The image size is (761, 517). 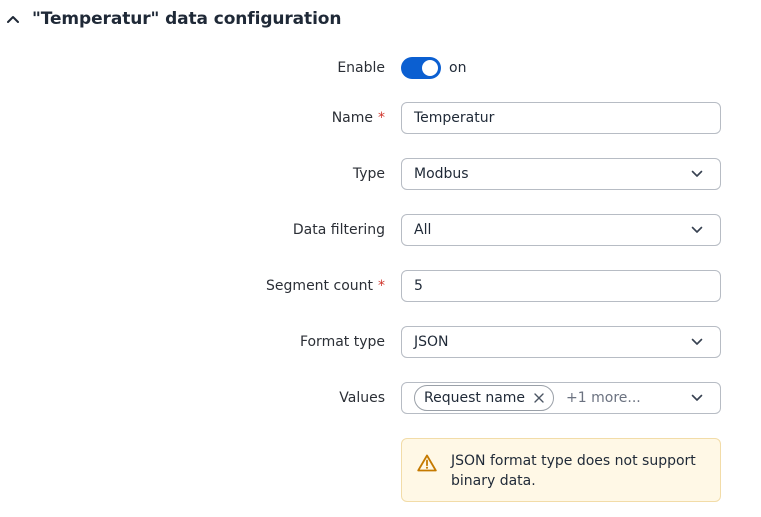 I want to click on row-format-type: Format type JSON, so click(x=380, y=342).